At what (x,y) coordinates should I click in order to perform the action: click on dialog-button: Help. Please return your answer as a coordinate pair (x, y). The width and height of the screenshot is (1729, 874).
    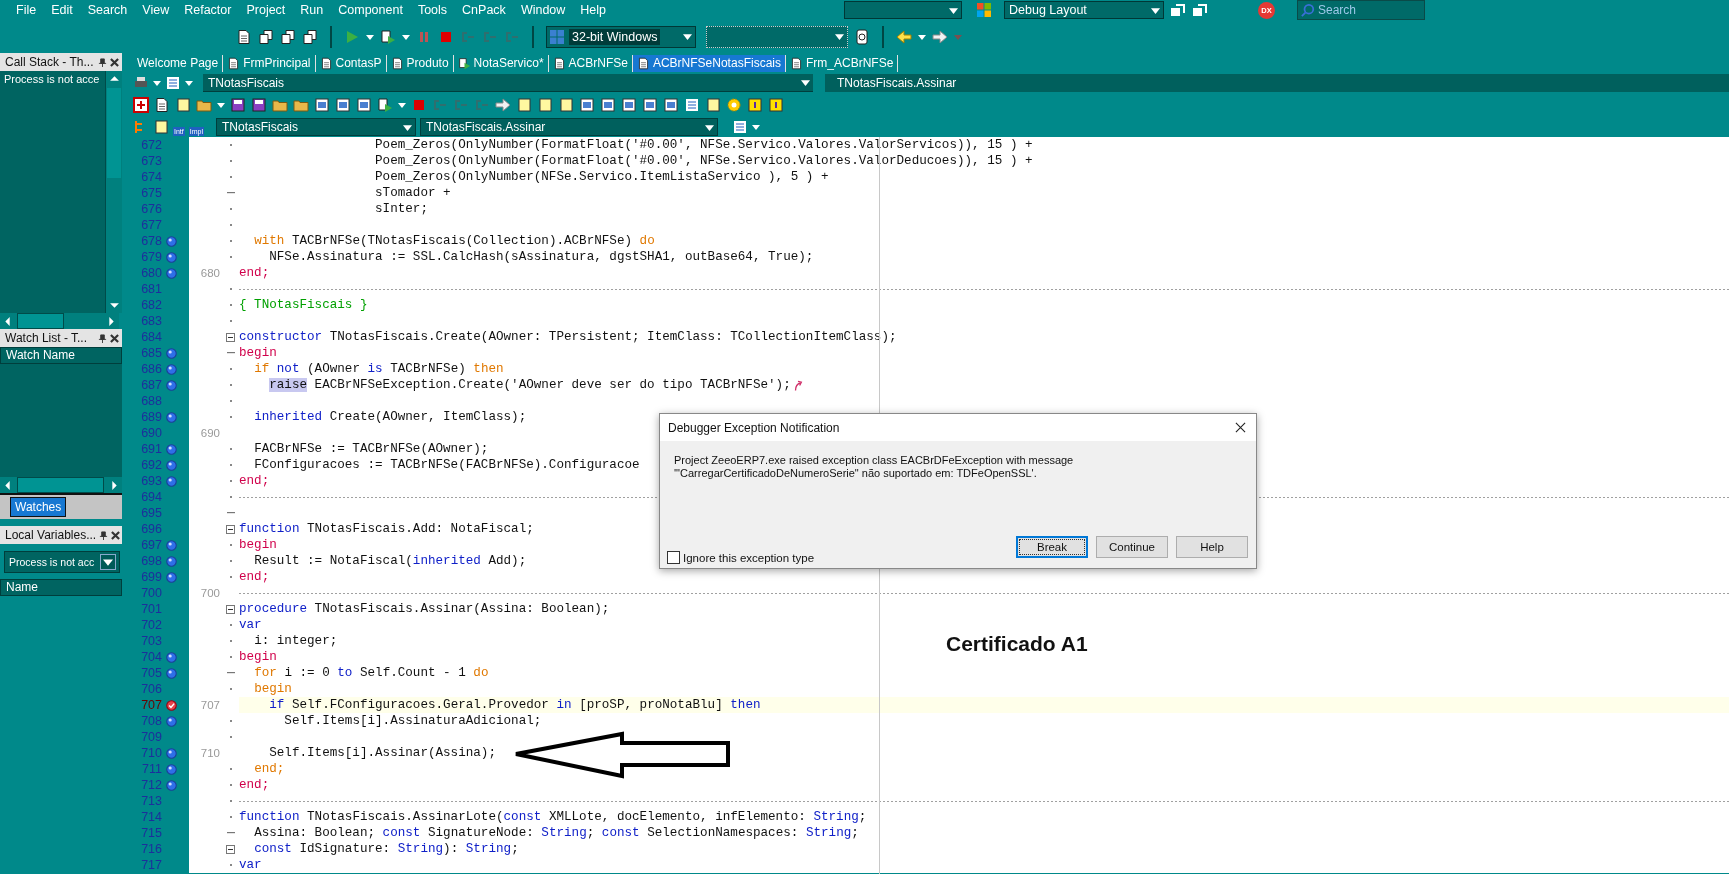
    Looking at the image, I should click on (1212, 547).